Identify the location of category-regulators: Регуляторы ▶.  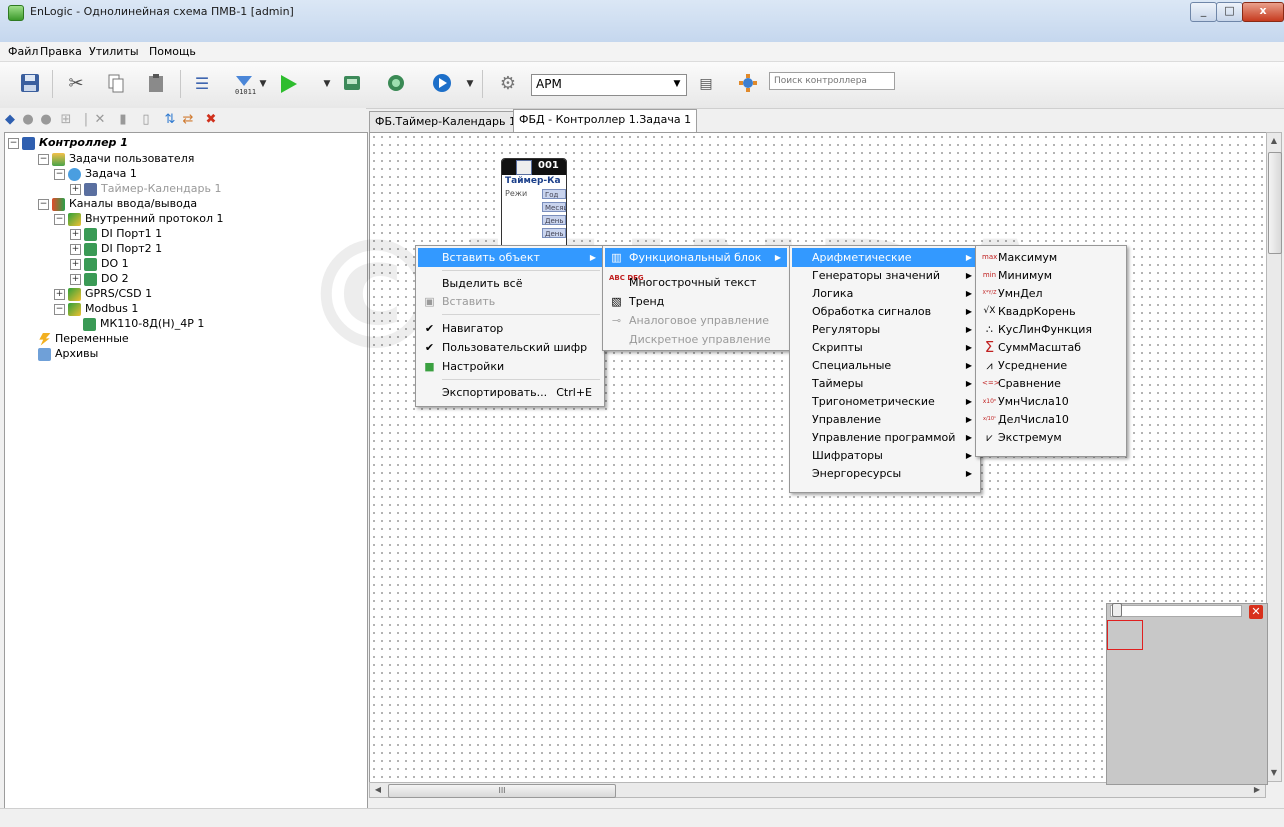
(885, 329).